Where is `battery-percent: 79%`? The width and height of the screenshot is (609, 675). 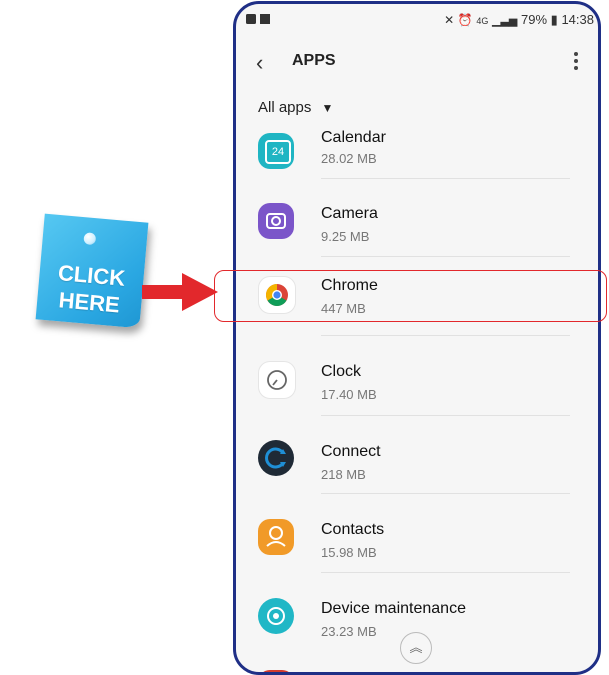
battery-percent: 79% is located at coordinates (534, 19).